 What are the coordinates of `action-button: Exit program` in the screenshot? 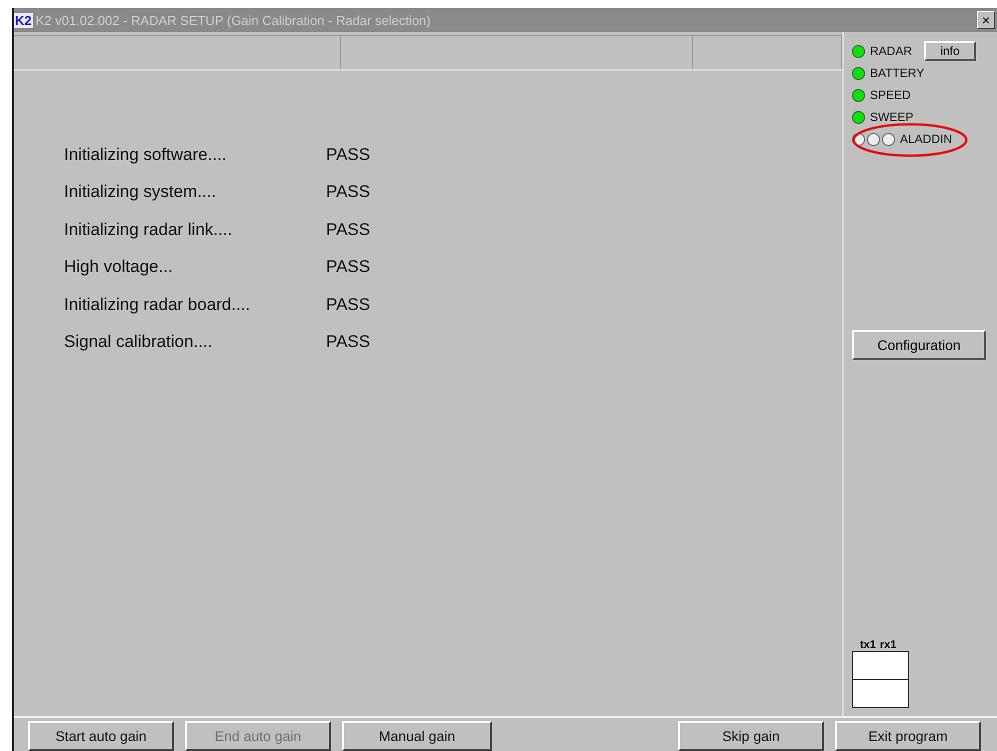 It's located at (908, 736).